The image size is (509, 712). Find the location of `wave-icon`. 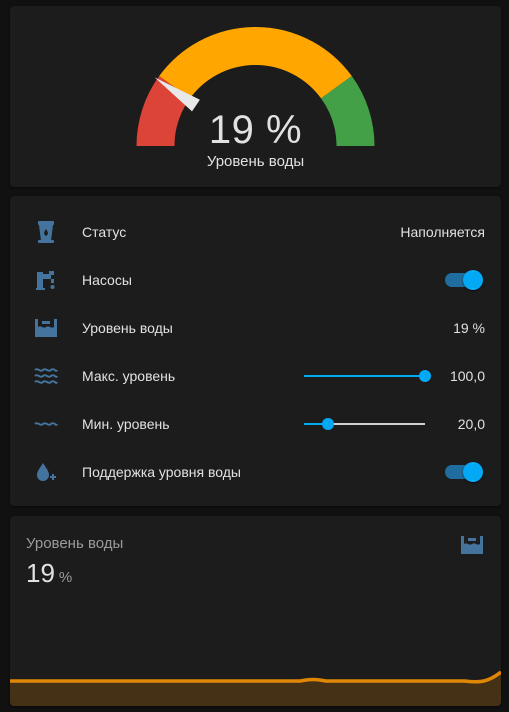

wave-icon is located at coordinates (46, 424).